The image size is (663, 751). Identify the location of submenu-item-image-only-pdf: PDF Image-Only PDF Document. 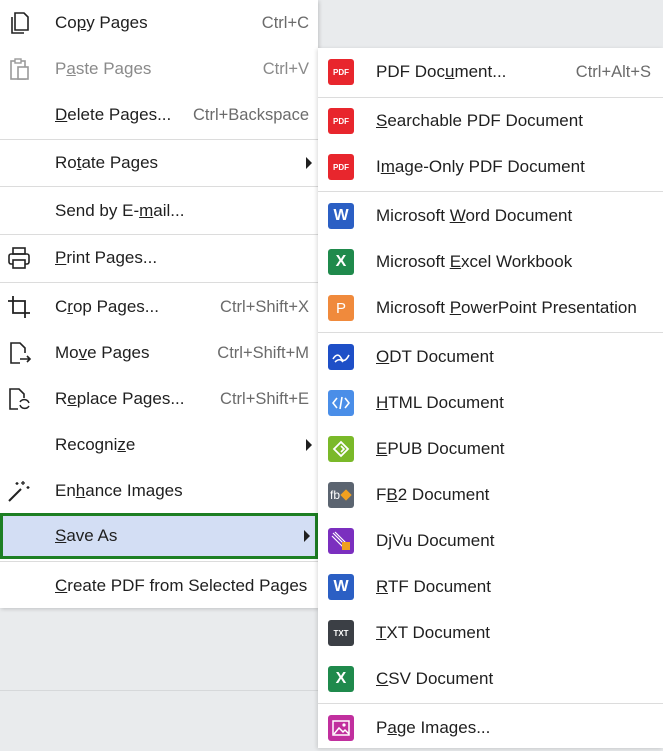
(490, 167).